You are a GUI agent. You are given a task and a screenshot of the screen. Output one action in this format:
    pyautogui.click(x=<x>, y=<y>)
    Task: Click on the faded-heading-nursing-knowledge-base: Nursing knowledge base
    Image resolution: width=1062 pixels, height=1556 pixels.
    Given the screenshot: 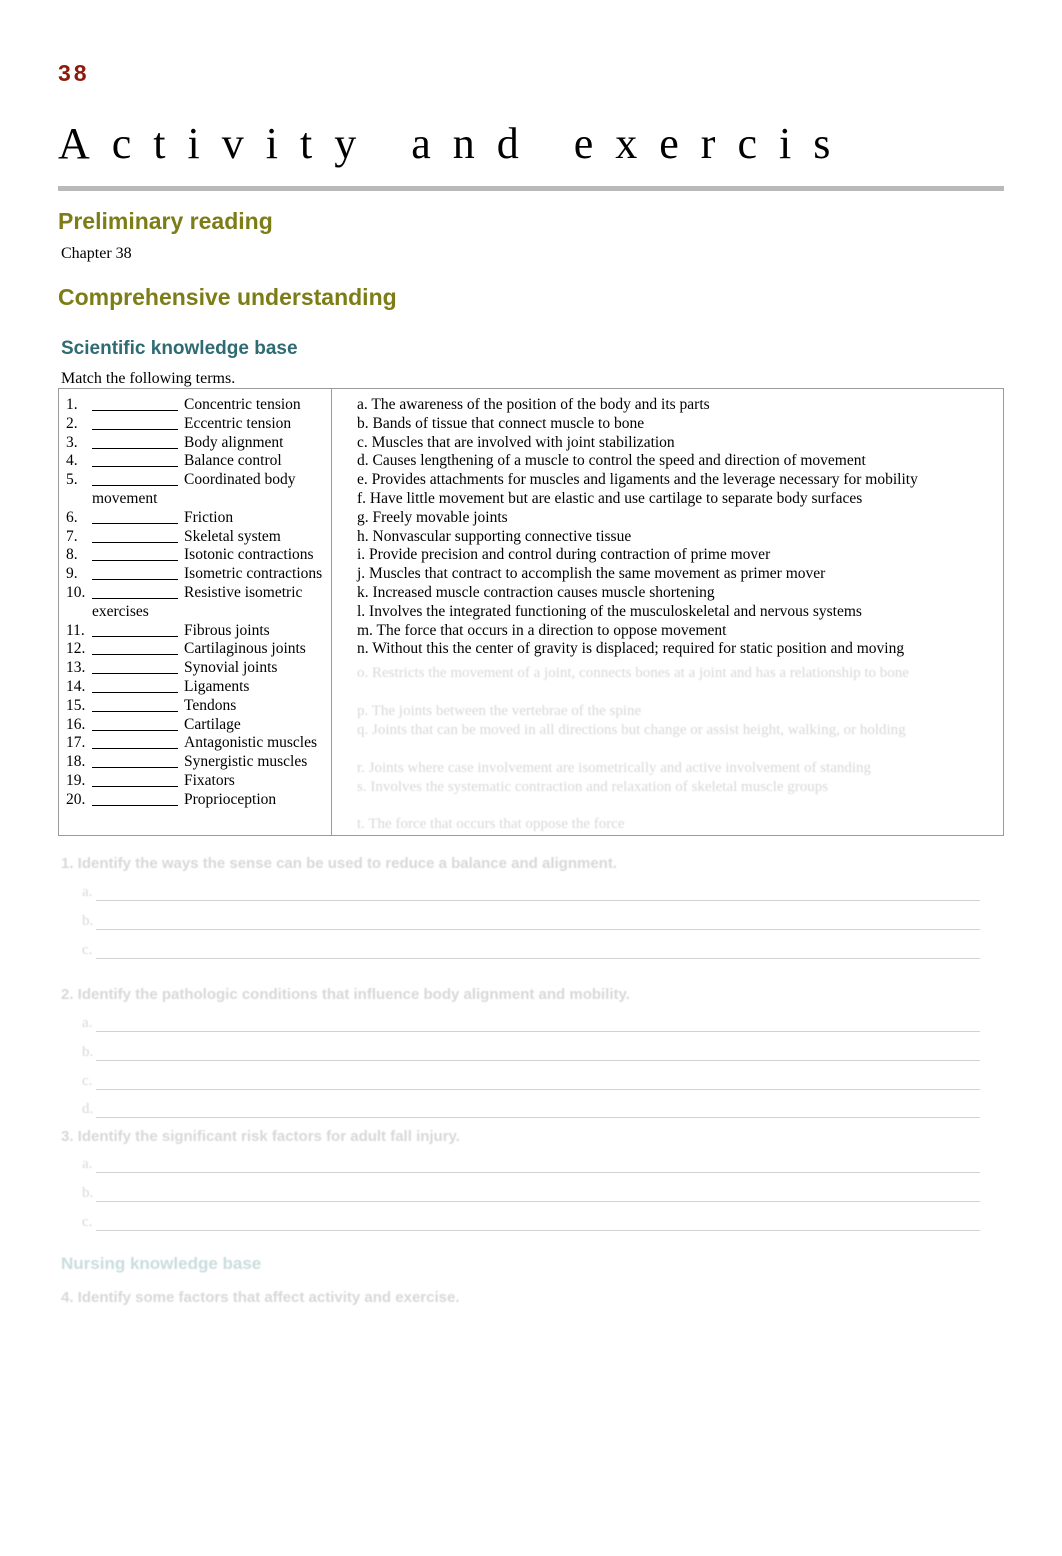 What is the action you would take?
    pyautogui.click(x=161, y=1263)
    